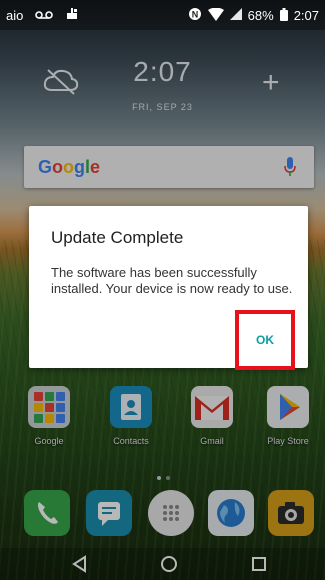  What do you see at coordinates (265, 340) in the screenshot?
I see `ok-button: OK` at bounding box center [265, 340].